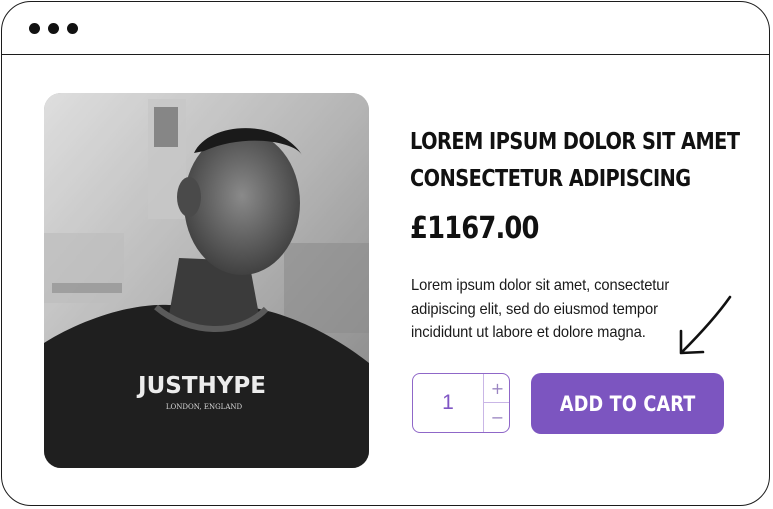 This screenshot has height=509, width=773. I want to click on product-title-line: LOREM IPSUM DOLOR SIT AMET, so click(575, 142).